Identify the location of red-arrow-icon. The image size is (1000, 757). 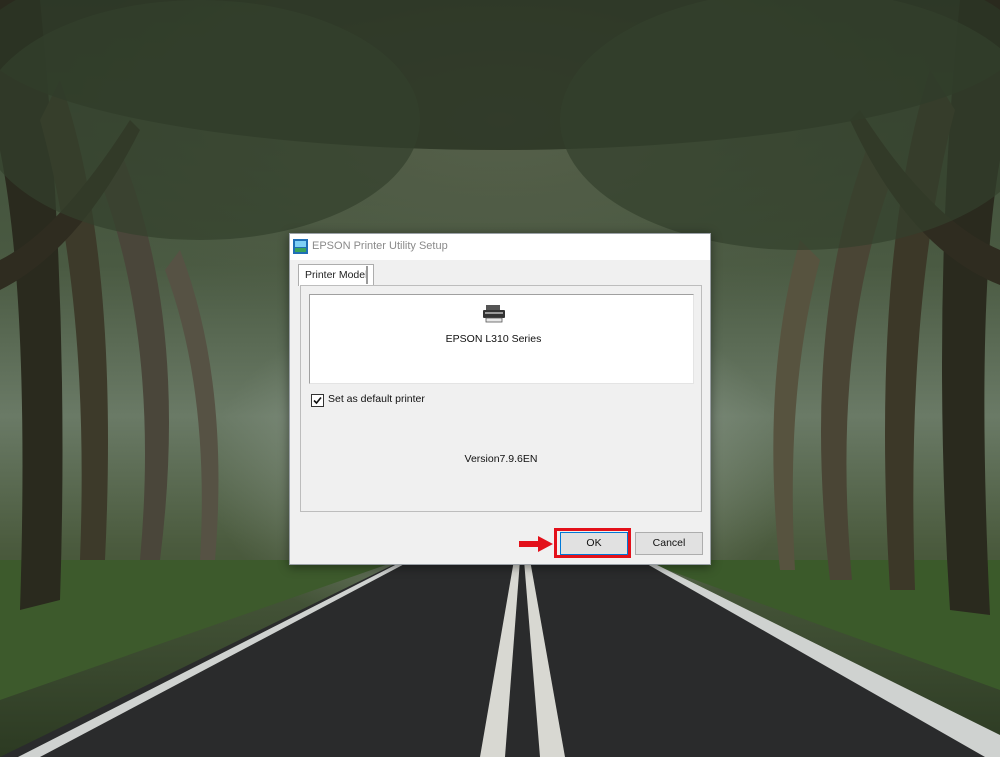
(536, 544).